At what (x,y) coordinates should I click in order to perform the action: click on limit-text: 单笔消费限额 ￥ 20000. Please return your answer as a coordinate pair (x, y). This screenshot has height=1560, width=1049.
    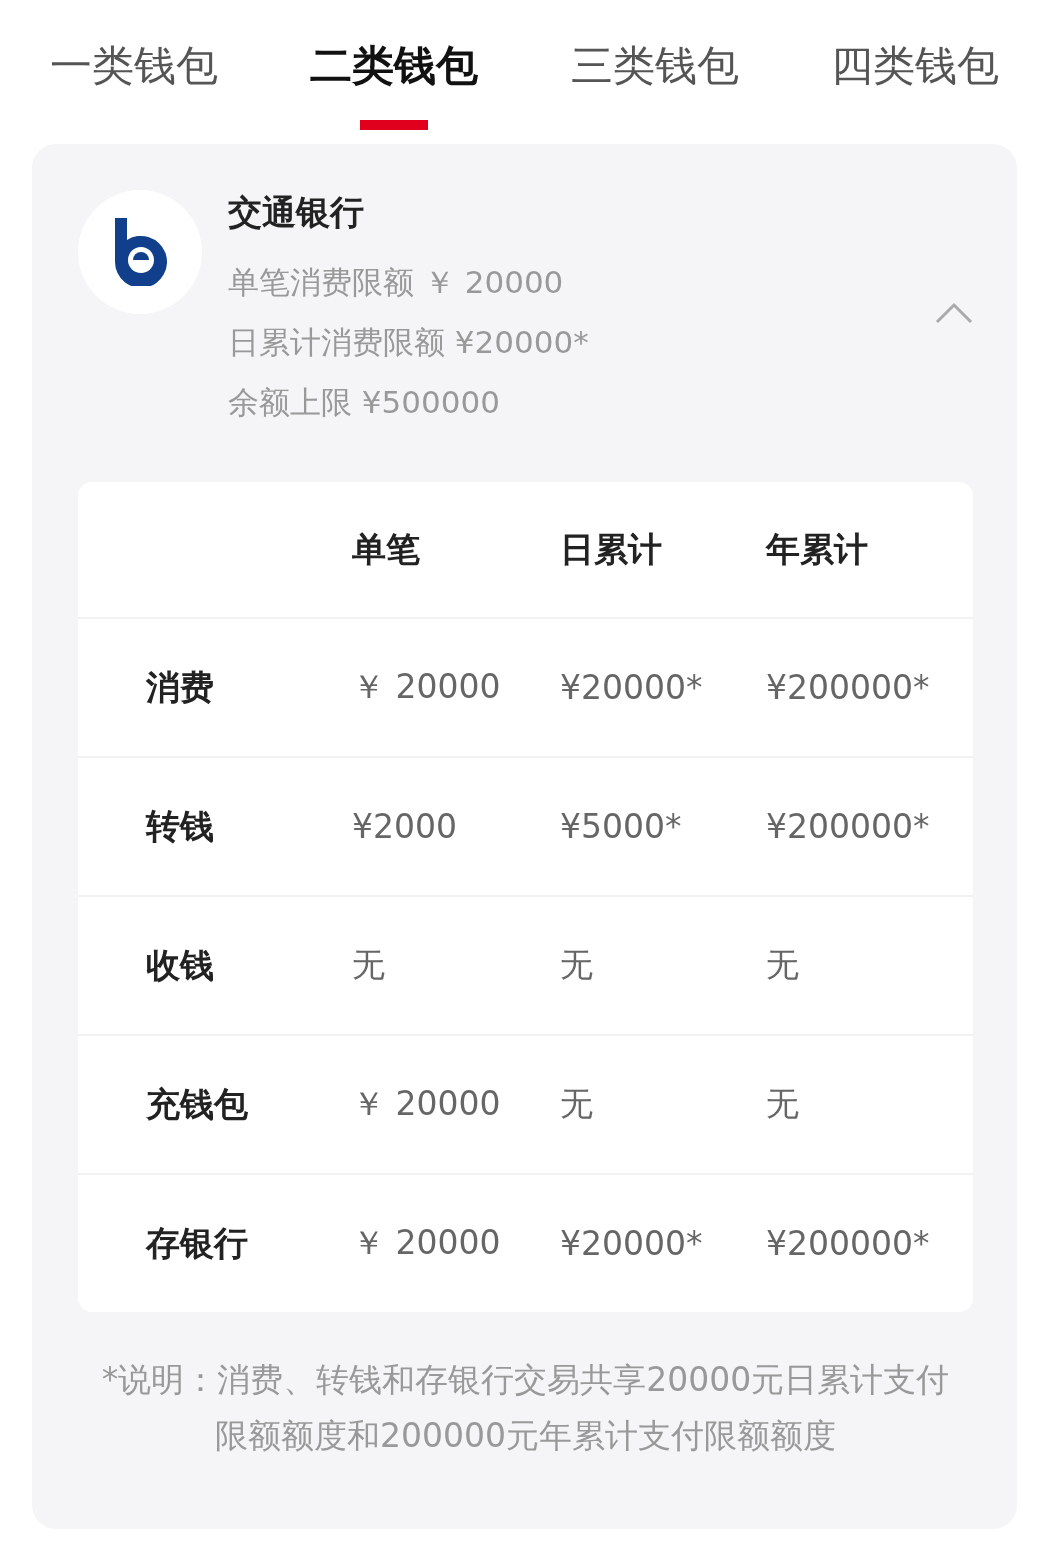
    Looking at the image, I should click on (396, 282).